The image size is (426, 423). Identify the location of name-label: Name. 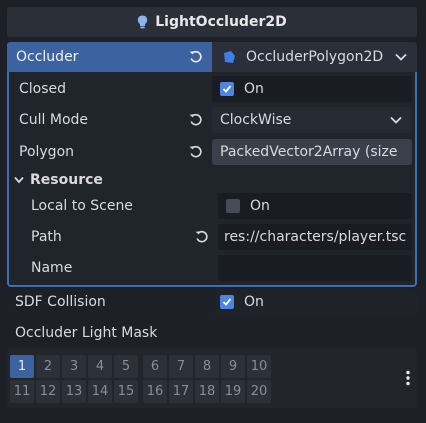
(52, 268).